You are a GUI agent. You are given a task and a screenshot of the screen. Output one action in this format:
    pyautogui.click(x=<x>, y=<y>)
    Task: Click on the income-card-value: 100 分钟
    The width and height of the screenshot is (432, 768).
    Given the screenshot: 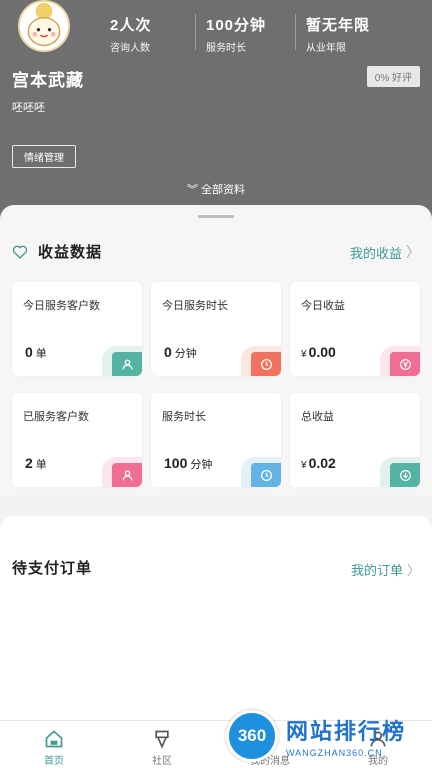 What is the action you would take?
    pyautogui.click(x=187, y=463)
    